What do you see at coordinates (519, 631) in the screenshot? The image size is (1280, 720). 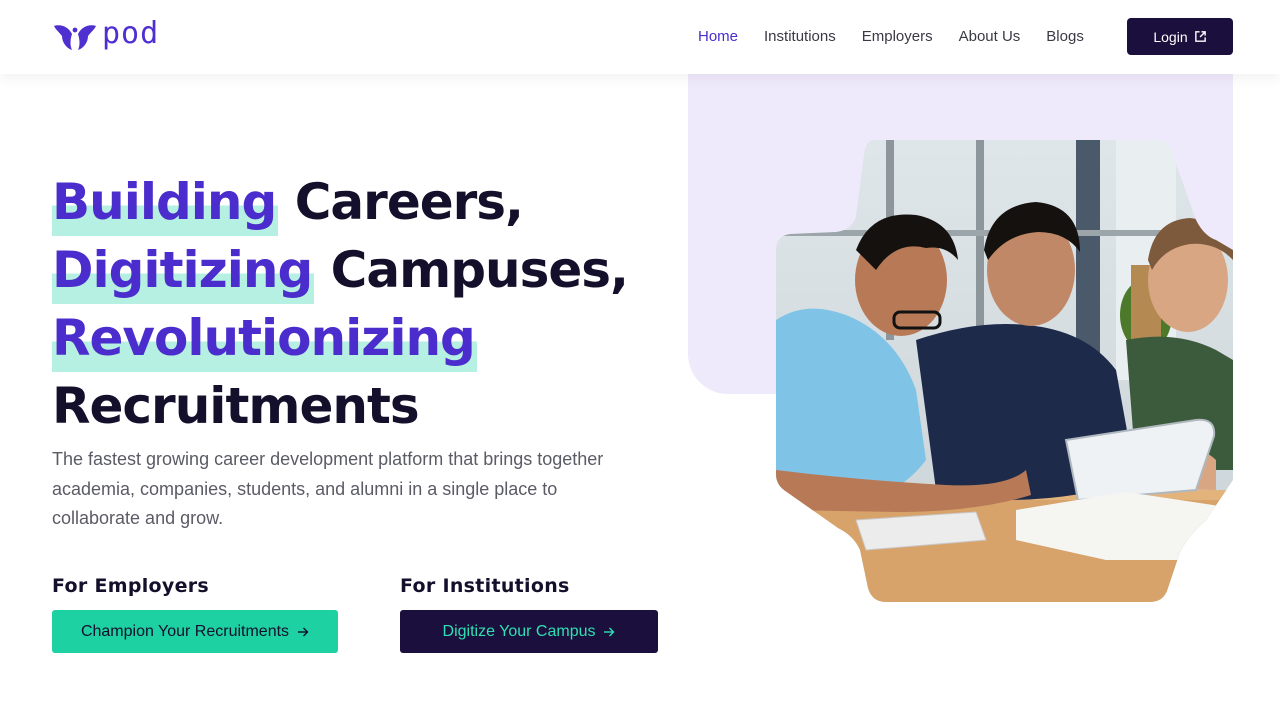 I see `digitize-campus-label: Digitize Your Campus` at bounding box center [519, 631].